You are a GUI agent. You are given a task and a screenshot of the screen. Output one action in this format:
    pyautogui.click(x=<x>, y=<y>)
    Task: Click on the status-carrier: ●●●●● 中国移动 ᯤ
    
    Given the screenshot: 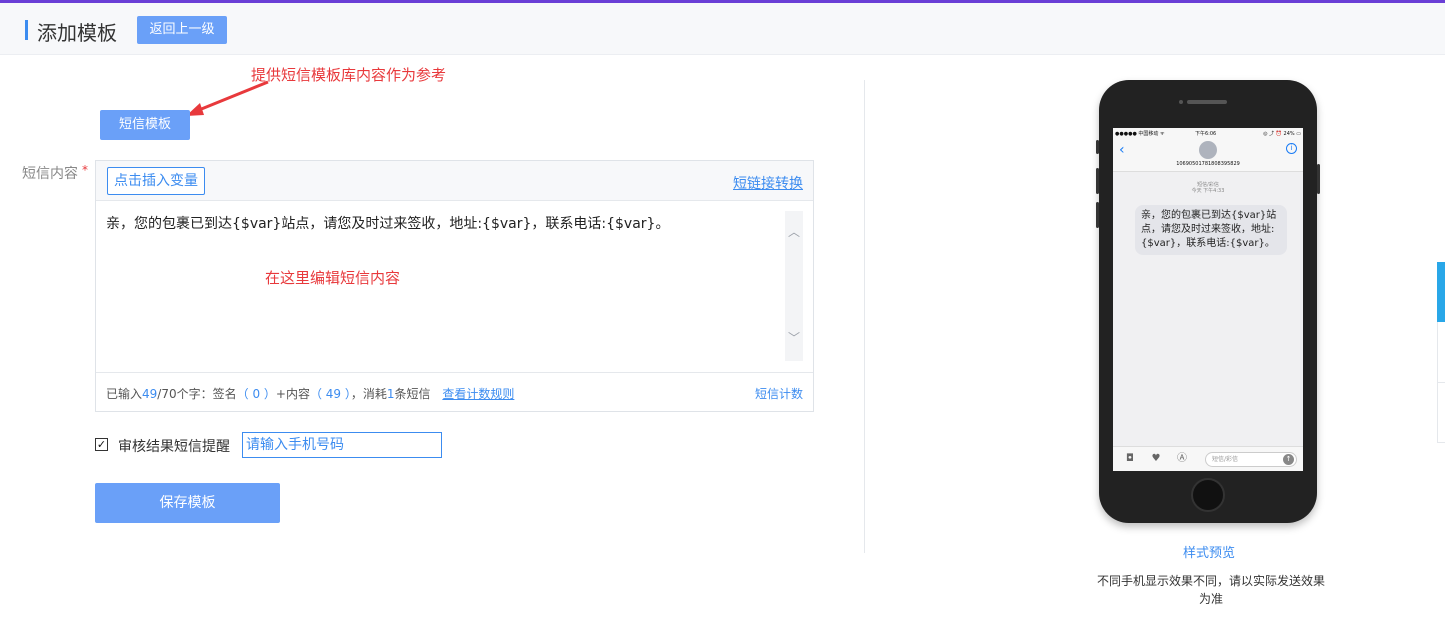 What is the action you would take?
    pyautogui.click(x=1140, y=134)
    